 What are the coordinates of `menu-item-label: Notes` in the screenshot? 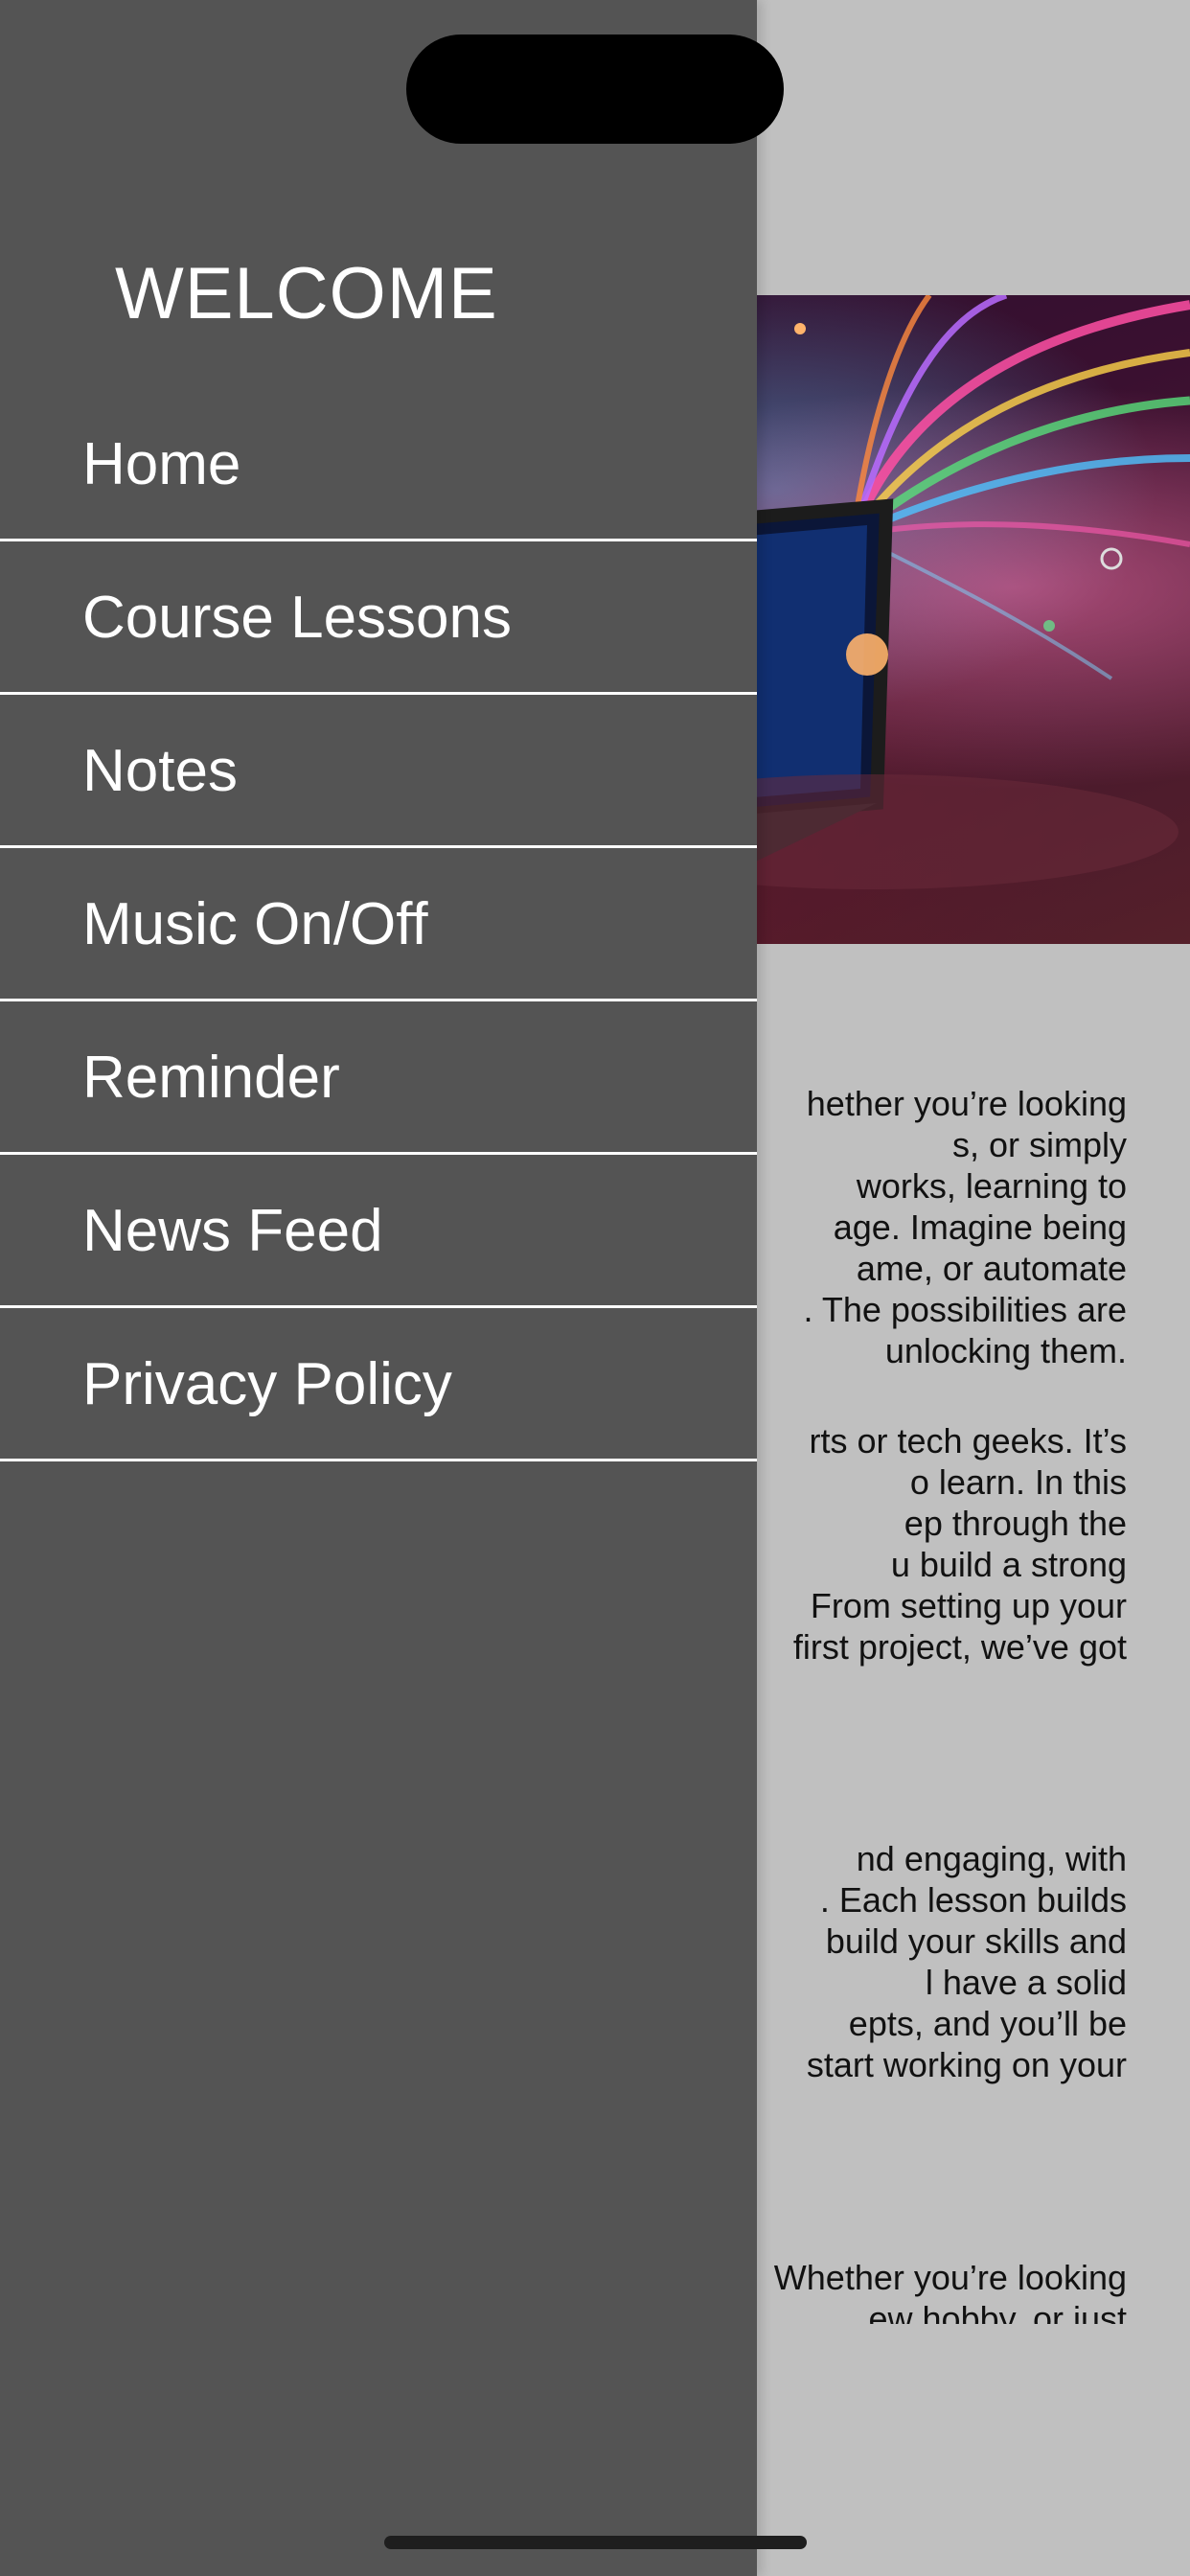 It's located at (160, 771).